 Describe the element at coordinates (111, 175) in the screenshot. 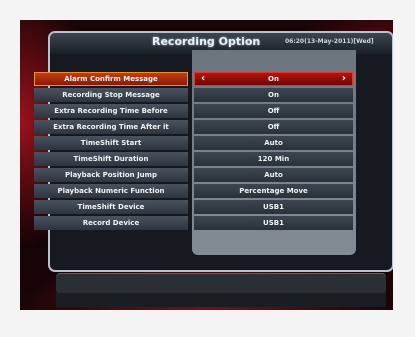

I see `menu-item-label: Playback Position Jump` at that location.